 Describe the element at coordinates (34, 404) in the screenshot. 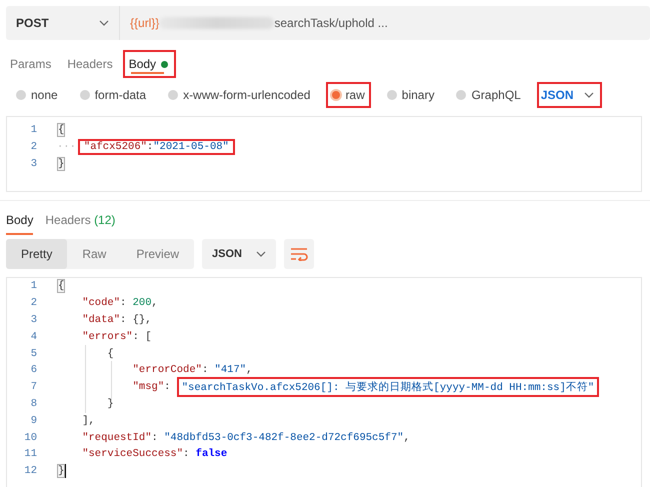

I see `line-number: 8` at that location.